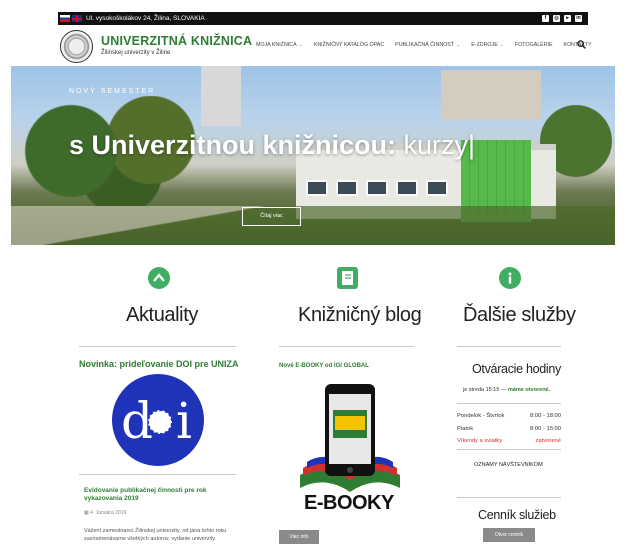 The image size is (626, 544). Describe the element at coordinates (529, 390) in the screenshot. I see `opening-status-value: máme otvorené.` at that location.